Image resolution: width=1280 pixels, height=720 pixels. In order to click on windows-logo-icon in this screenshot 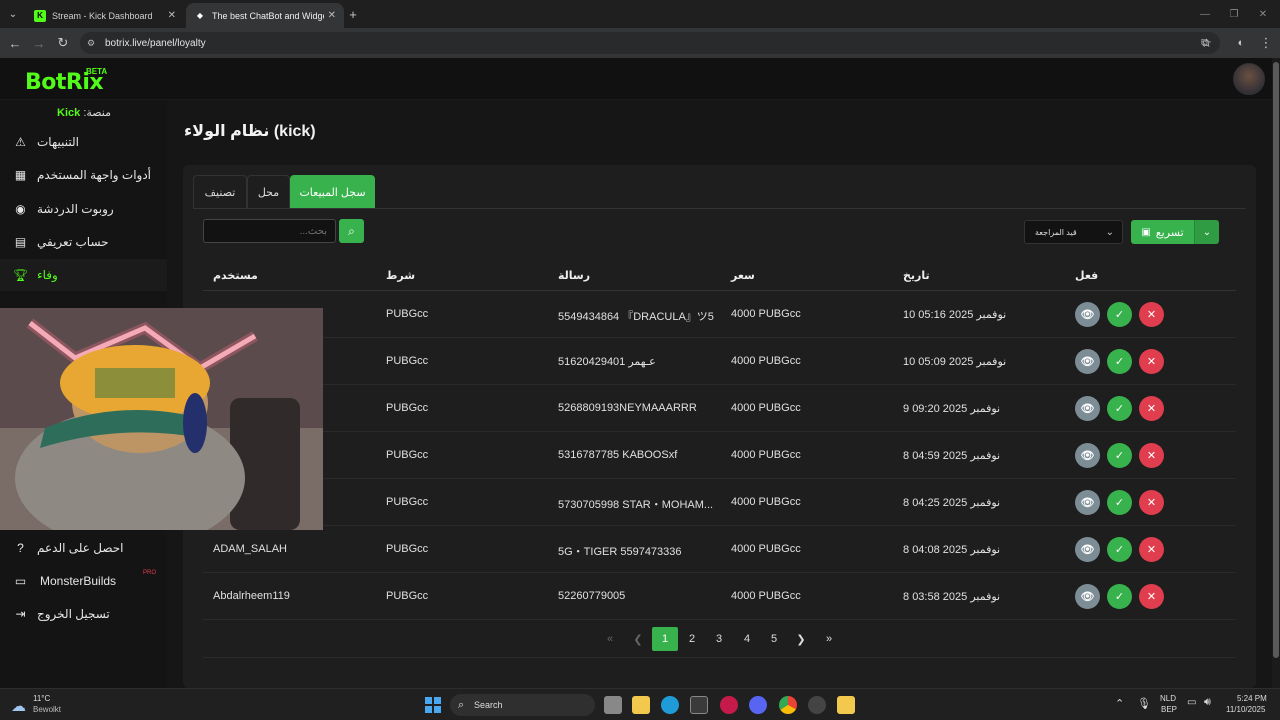, I will do `click(437, 700)`.